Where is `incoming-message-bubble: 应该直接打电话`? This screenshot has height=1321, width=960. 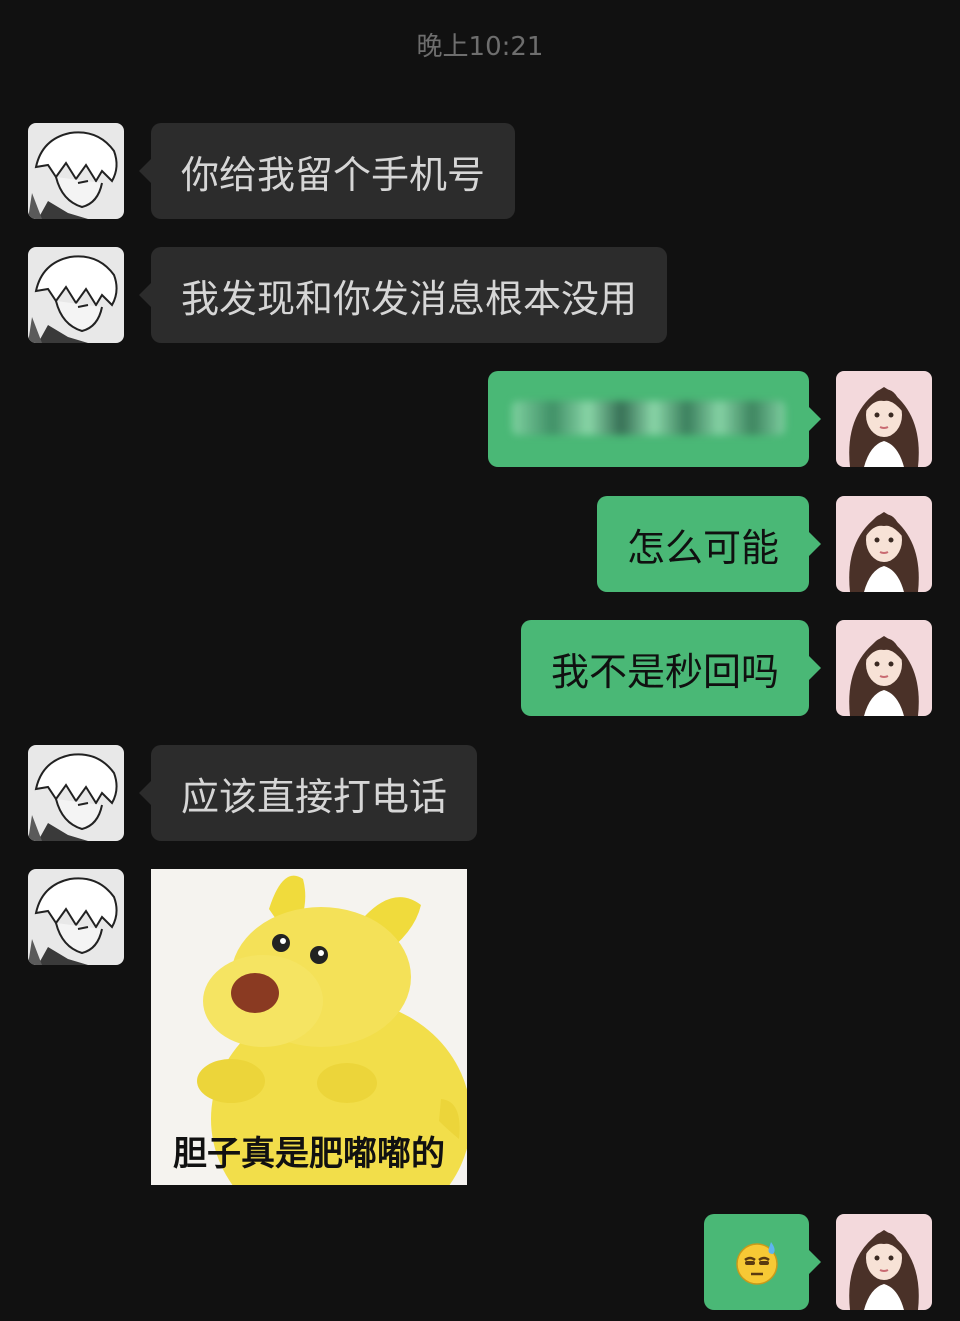 incoming-message-bubble: 应该直接打电话 is located at coordinates (308, 793).